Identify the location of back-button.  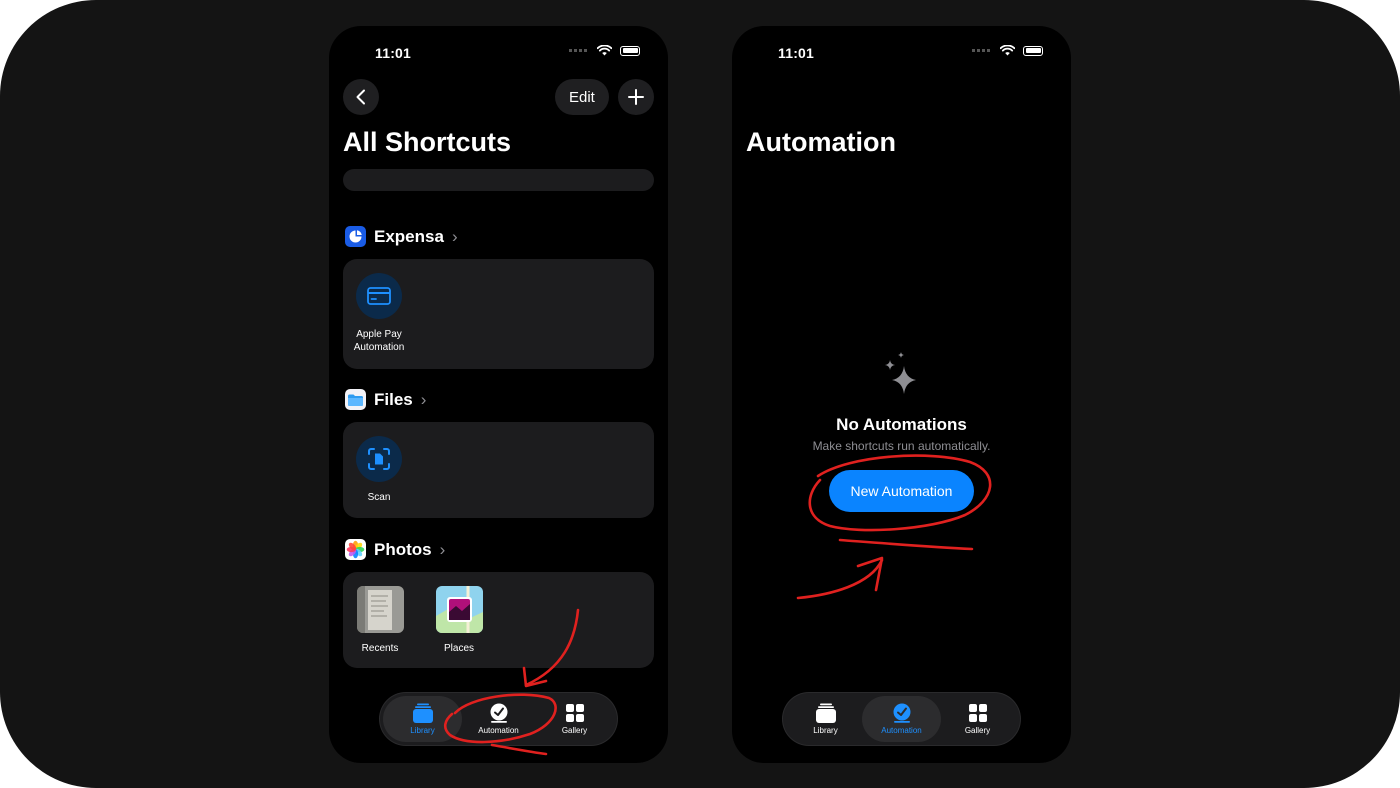
(361, 97).